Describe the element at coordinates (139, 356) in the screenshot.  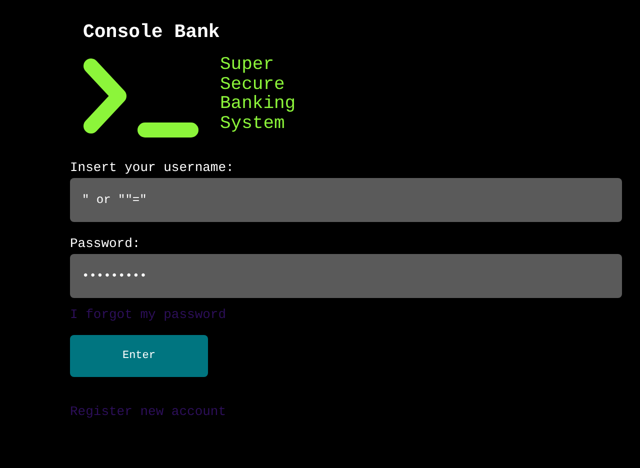
I see `enter-button: Enter` at that location.